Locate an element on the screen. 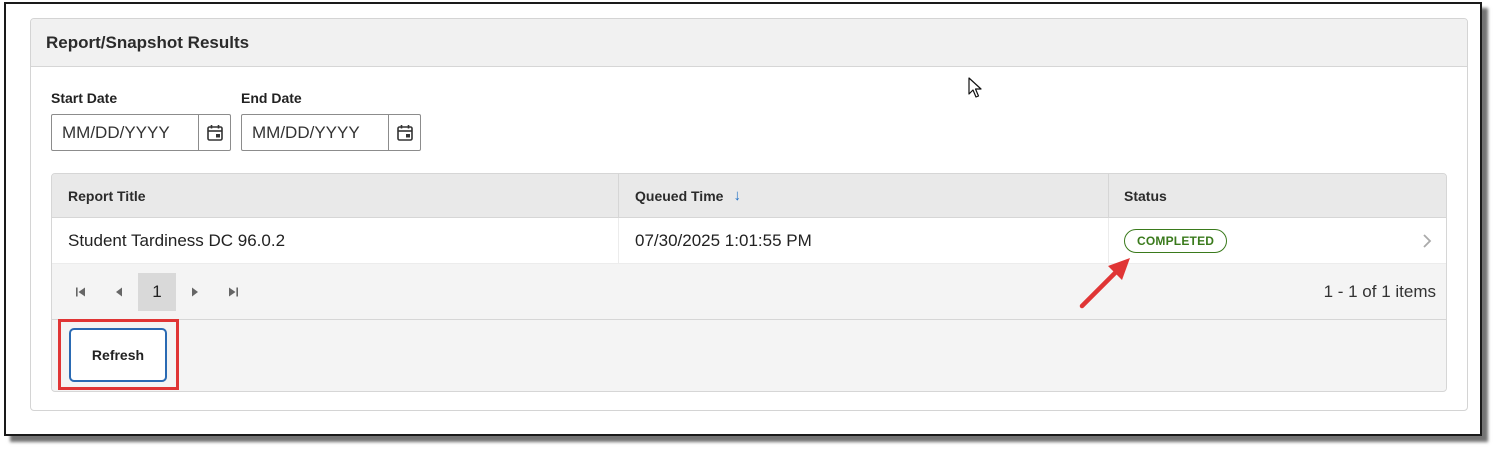  last-page-button is located at coordinates (233, 292).